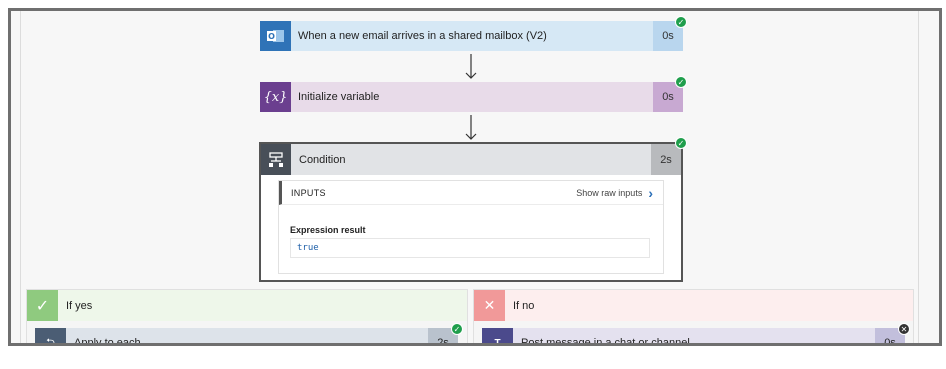 The height and width of the screenshot is (369, 946). I want to click on if-yes-header: ✓ If yes, so click(247, 305).